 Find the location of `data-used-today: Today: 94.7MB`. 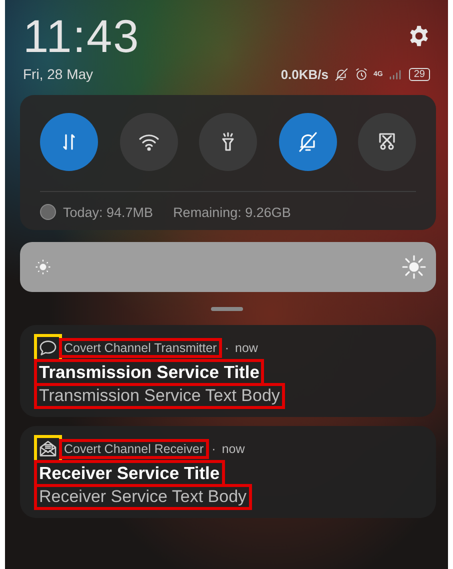

data-used-today: Today: 94.7MB is located at coordinates (108, 212).